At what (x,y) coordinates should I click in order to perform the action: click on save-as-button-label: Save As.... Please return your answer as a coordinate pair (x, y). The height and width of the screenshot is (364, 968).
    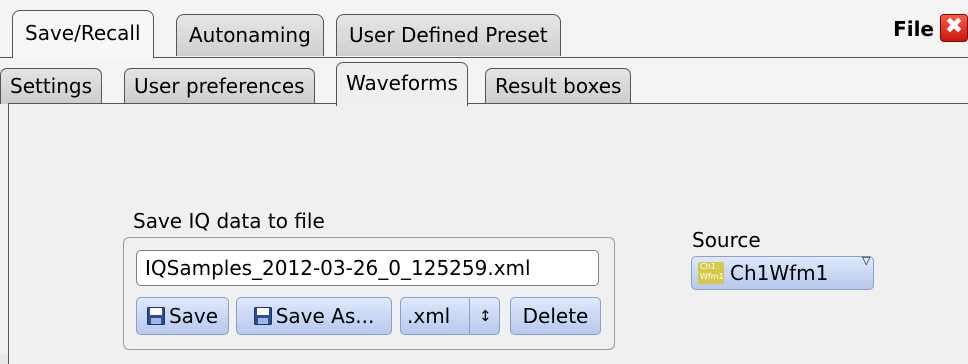
    Looking at the image, I should click on (325, 316).